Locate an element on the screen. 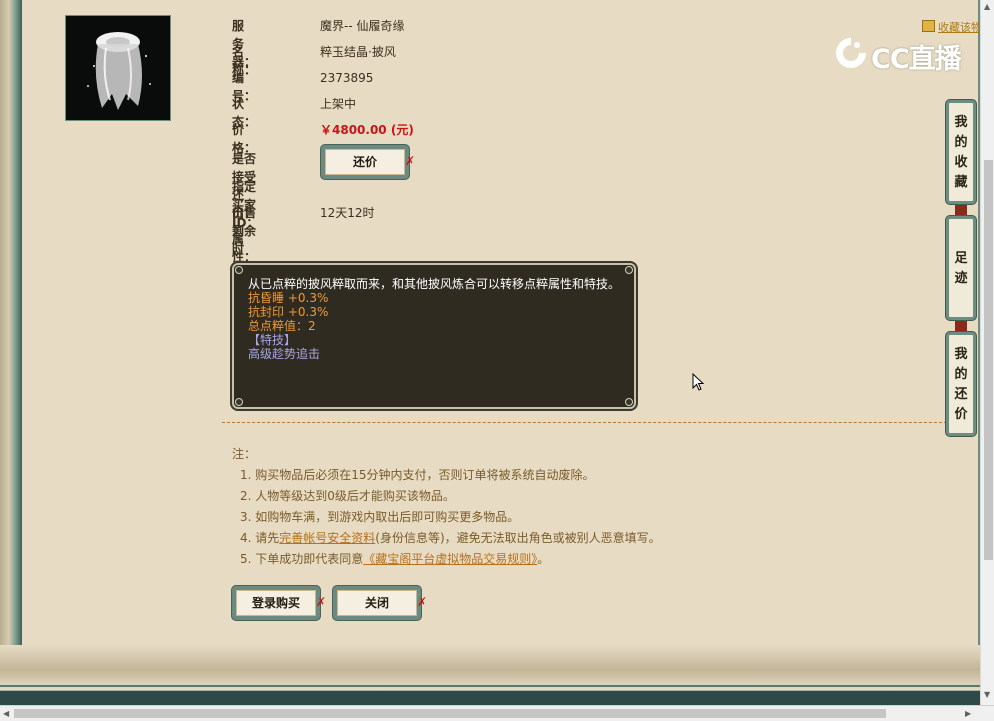  watermark-text: CC直播 is located at coordinates (916, 59).